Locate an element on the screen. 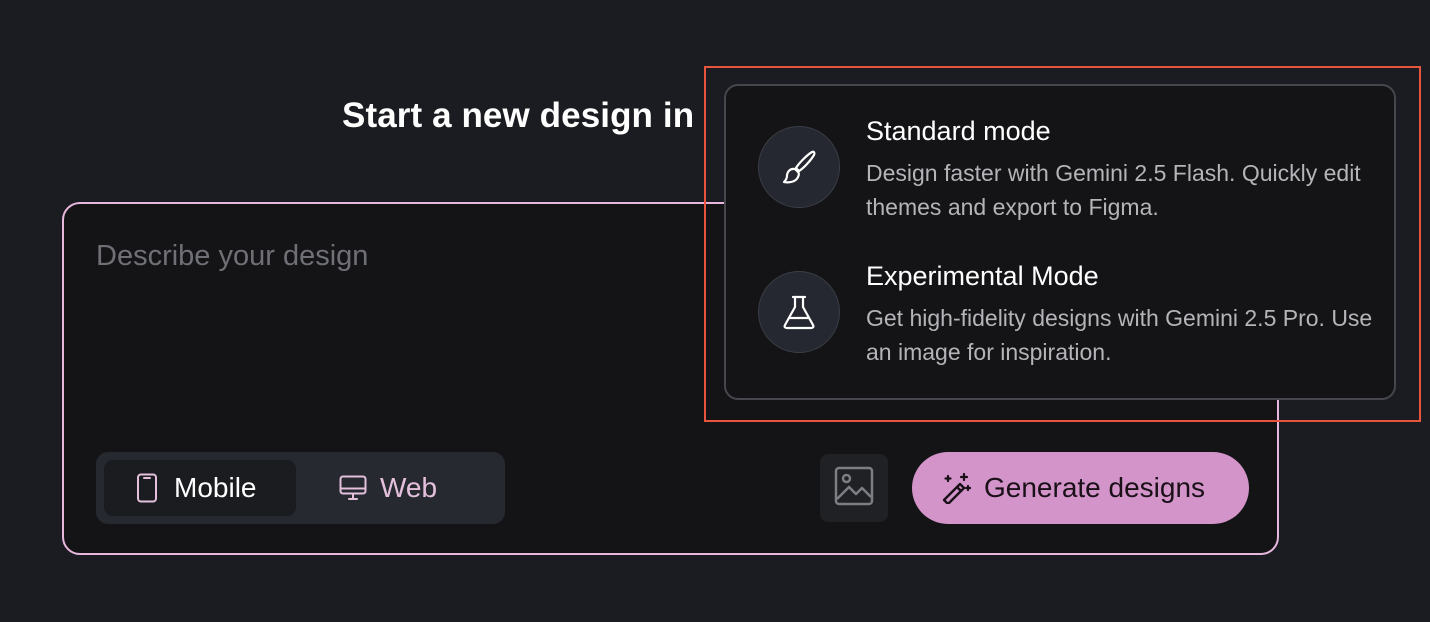 This screenshot has height=622, width=1430. mode-title: Standard mode is located at coordinates (958, 131).